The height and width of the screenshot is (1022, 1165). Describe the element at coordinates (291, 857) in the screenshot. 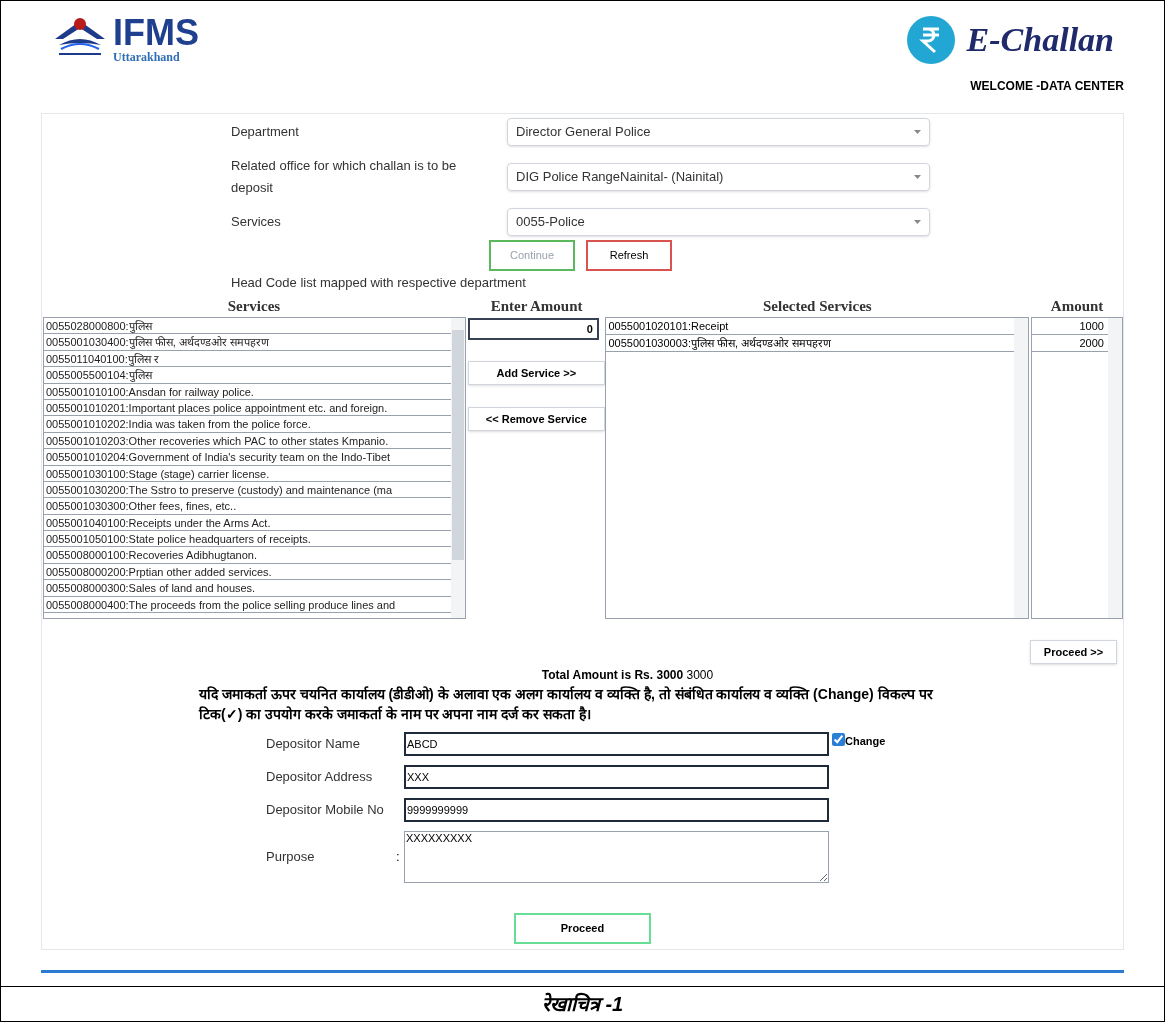

I see `field-label: Purpose` at that location.